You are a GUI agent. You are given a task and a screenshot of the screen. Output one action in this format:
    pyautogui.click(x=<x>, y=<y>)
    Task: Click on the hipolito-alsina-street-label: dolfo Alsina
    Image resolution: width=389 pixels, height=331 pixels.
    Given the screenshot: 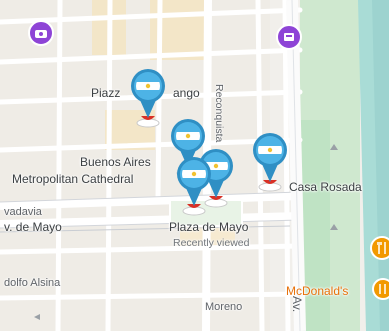 What is the action you would take?
    pyautogui.click(x=32, y=283)
    